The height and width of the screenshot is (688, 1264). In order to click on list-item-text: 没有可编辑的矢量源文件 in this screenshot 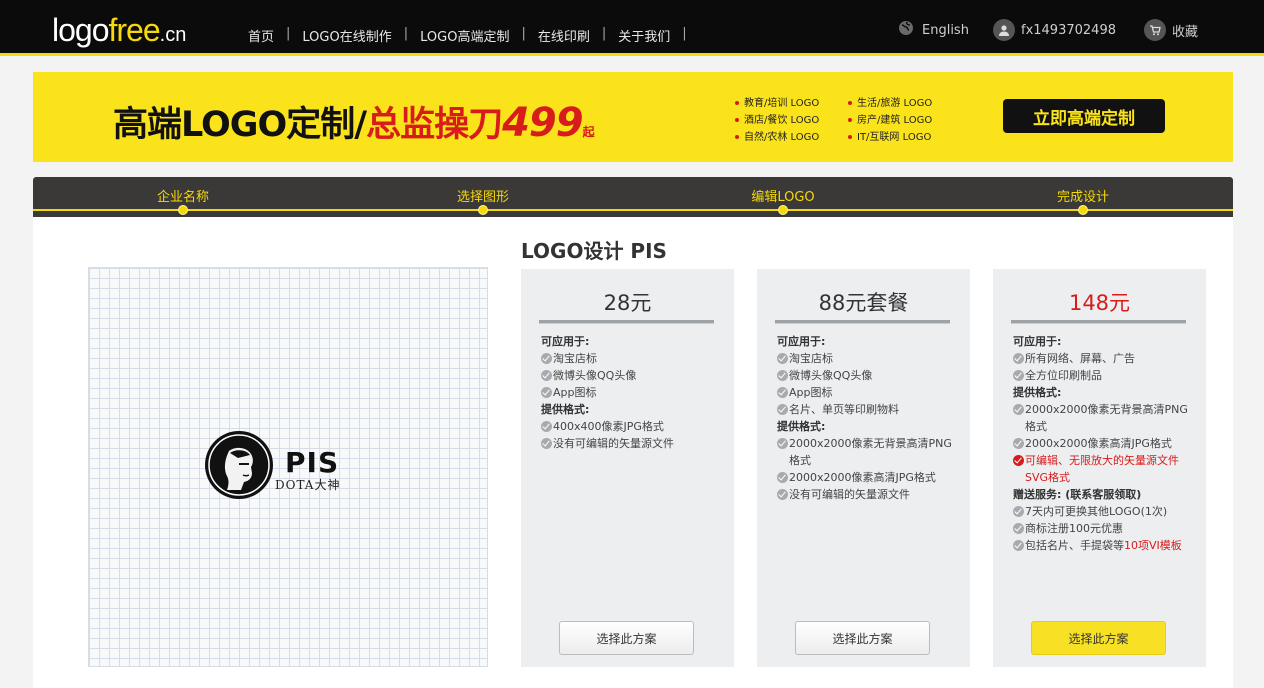, I will do `click(849, 494)`.